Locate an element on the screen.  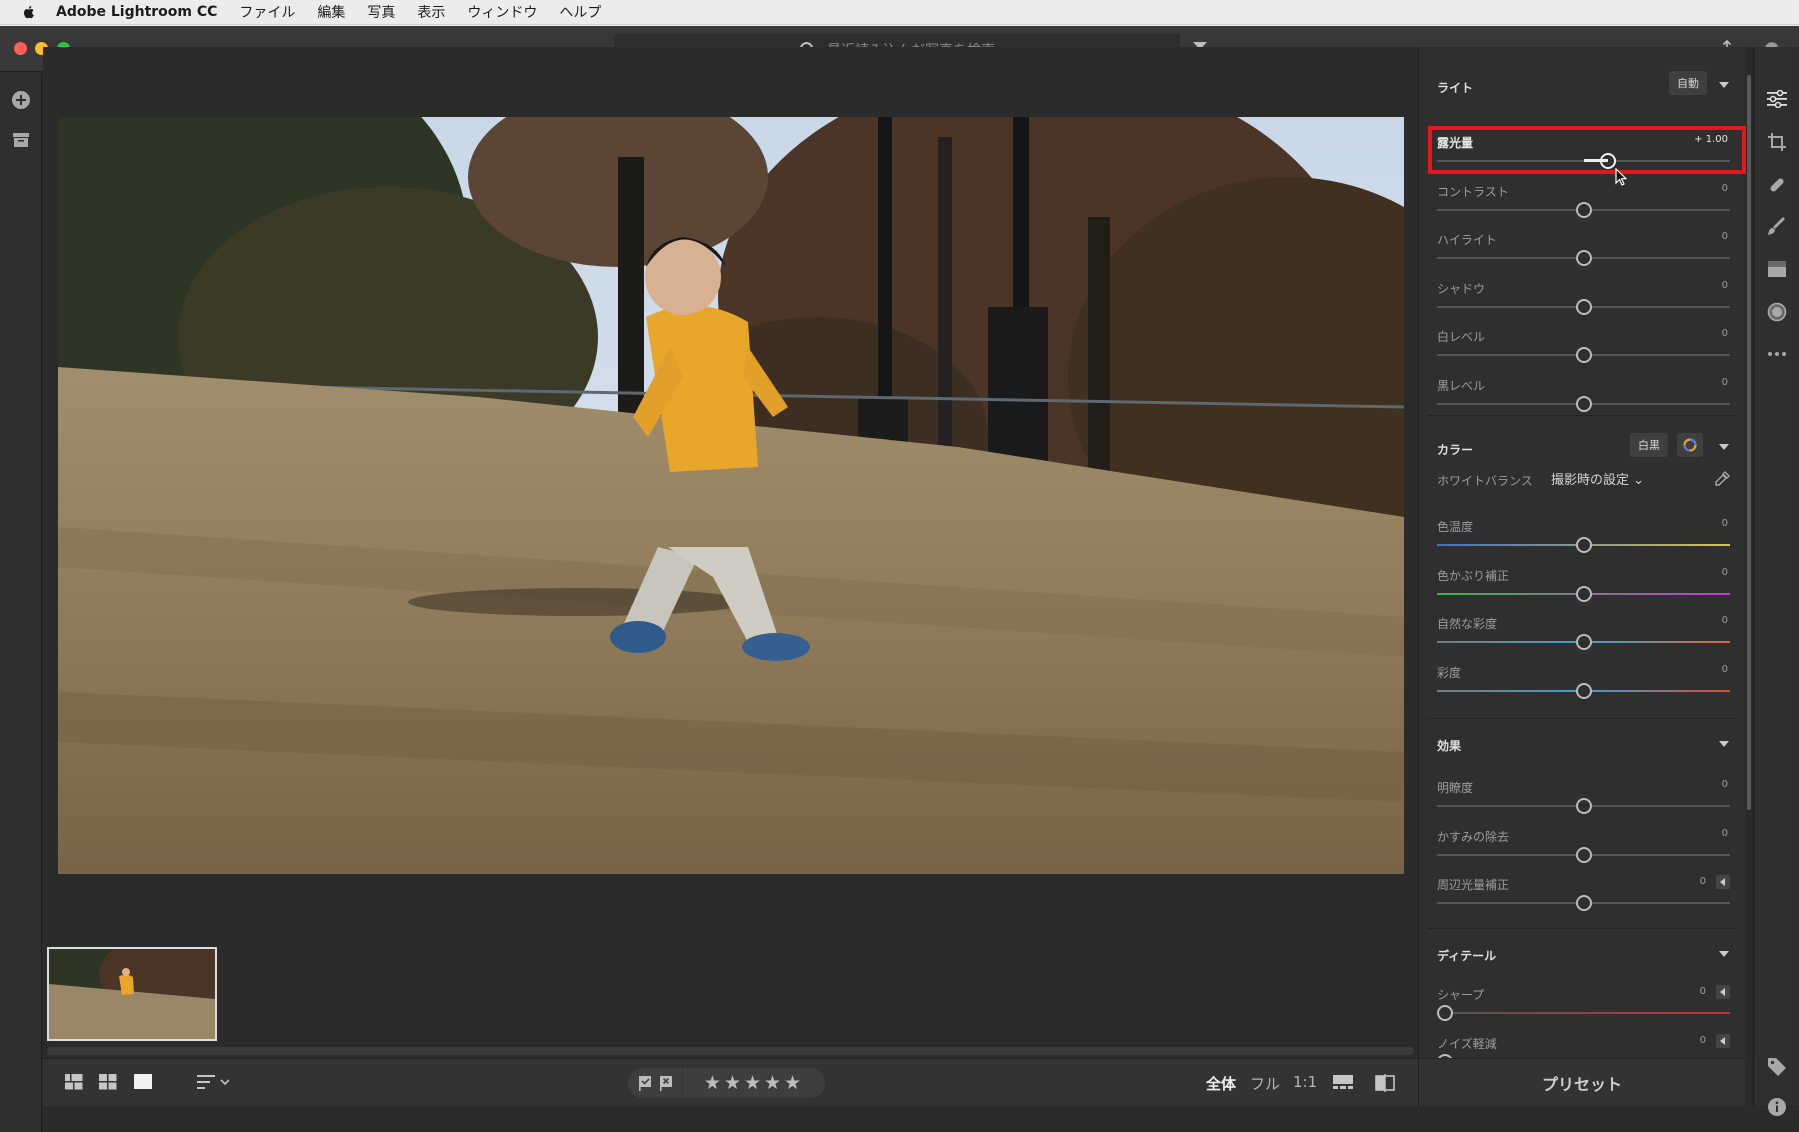
apple-icon is located at coordinates (29, 12).